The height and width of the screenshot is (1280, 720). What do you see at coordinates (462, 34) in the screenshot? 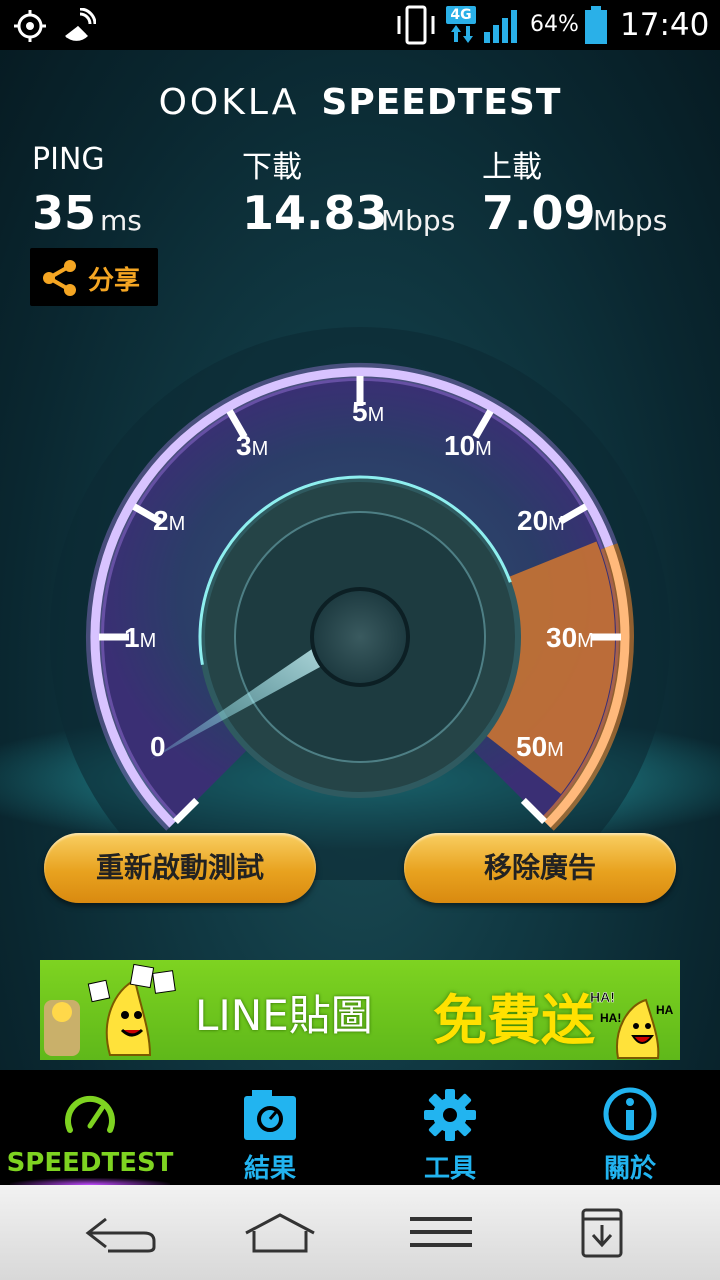
I see `data-arrows-icon` at bounding box center [462, 34].